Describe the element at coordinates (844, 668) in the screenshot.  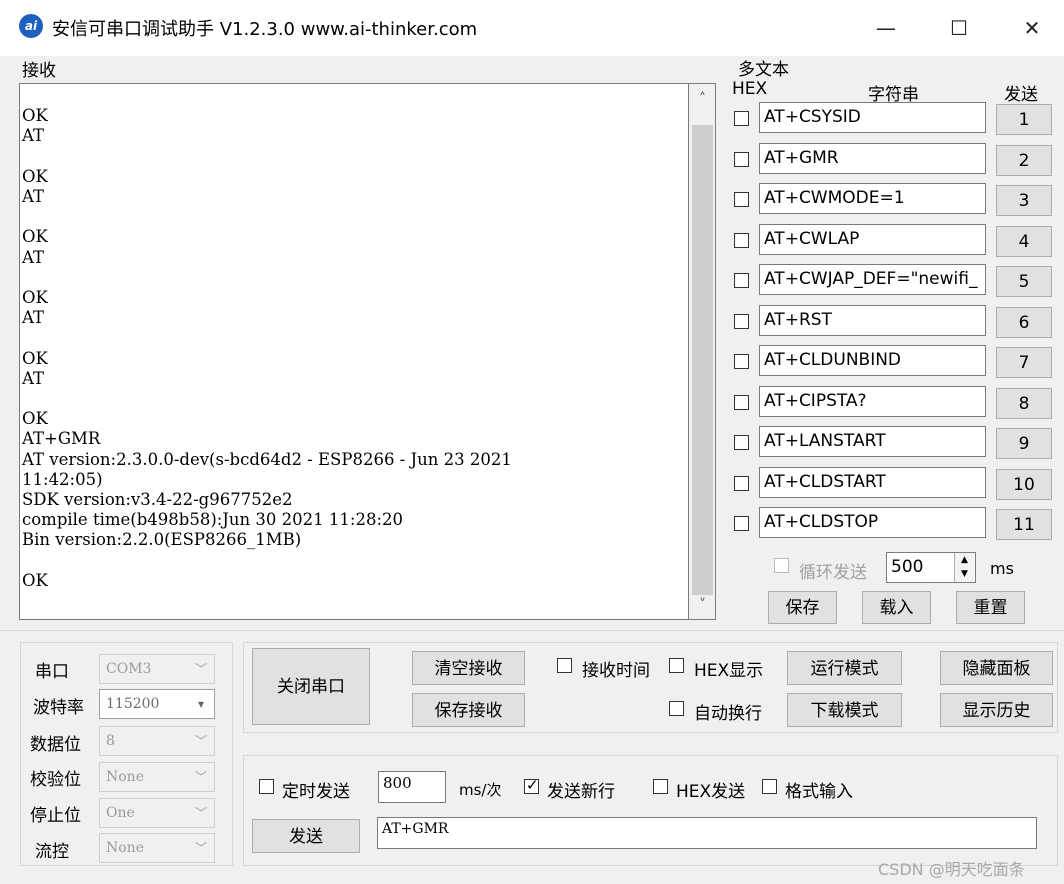
I see `run-mode-button: 运行模式` at that location.